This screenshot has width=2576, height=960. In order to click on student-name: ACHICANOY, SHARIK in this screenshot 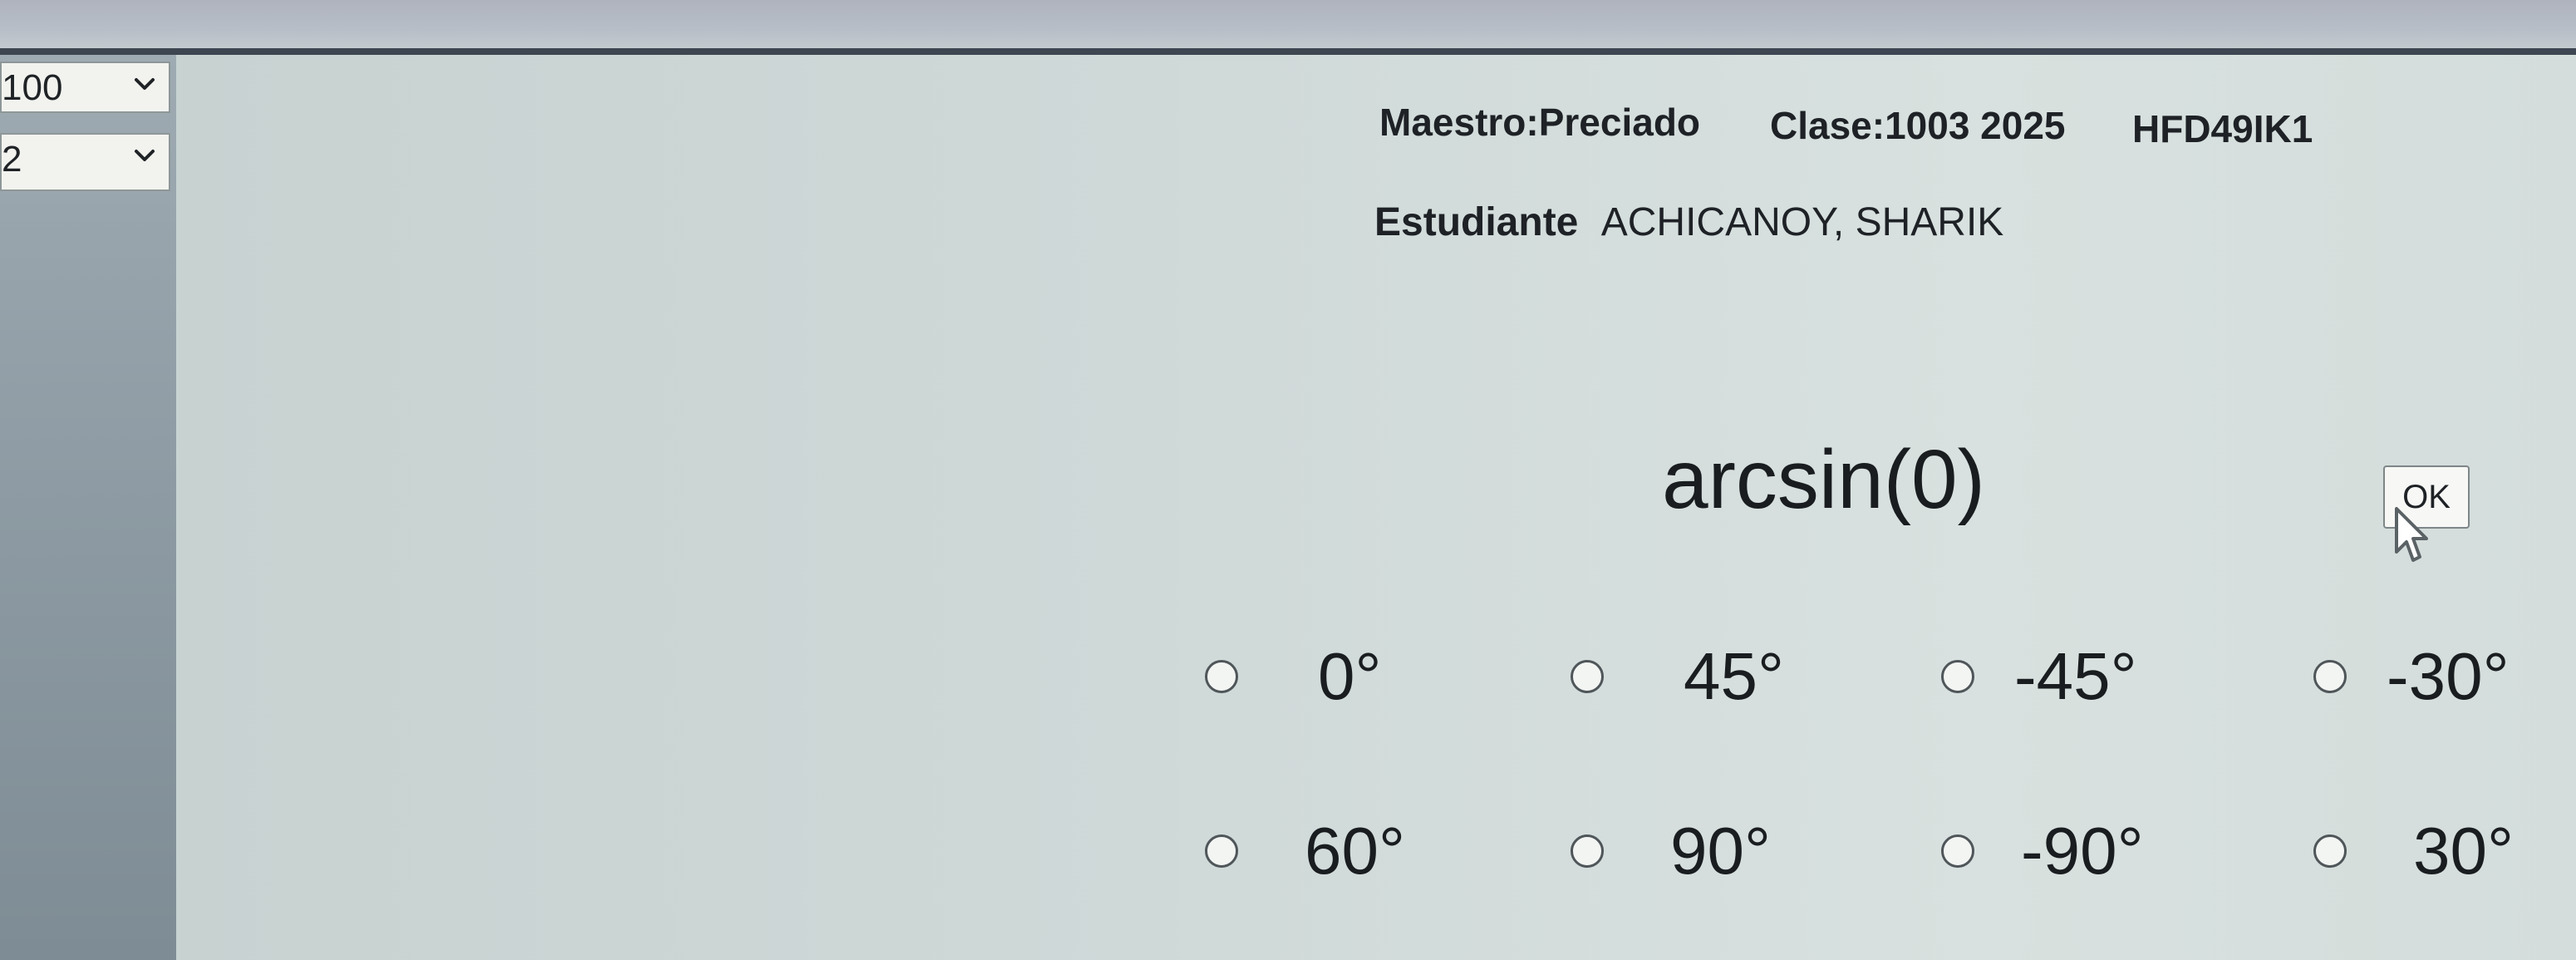, I will do `click(1802, 222)`.